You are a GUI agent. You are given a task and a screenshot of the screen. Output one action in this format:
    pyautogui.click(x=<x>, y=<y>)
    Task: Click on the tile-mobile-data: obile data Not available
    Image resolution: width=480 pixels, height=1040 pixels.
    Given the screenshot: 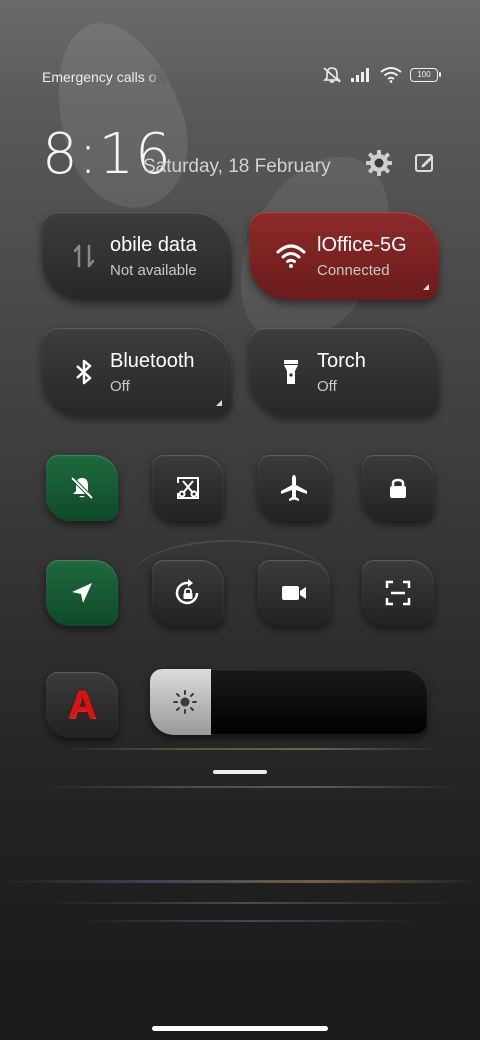 What is the action you would take?
    pyautogui.click(x=137, y=256)
    